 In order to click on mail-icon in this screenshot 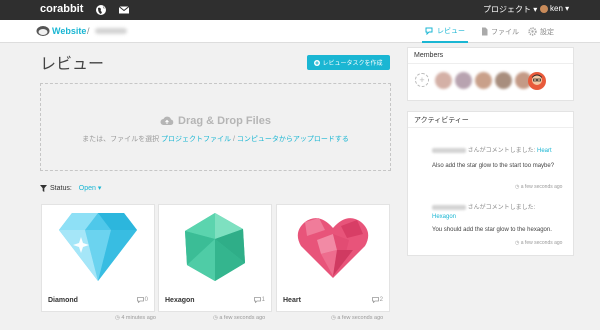, I will do `click(124, 10)`.